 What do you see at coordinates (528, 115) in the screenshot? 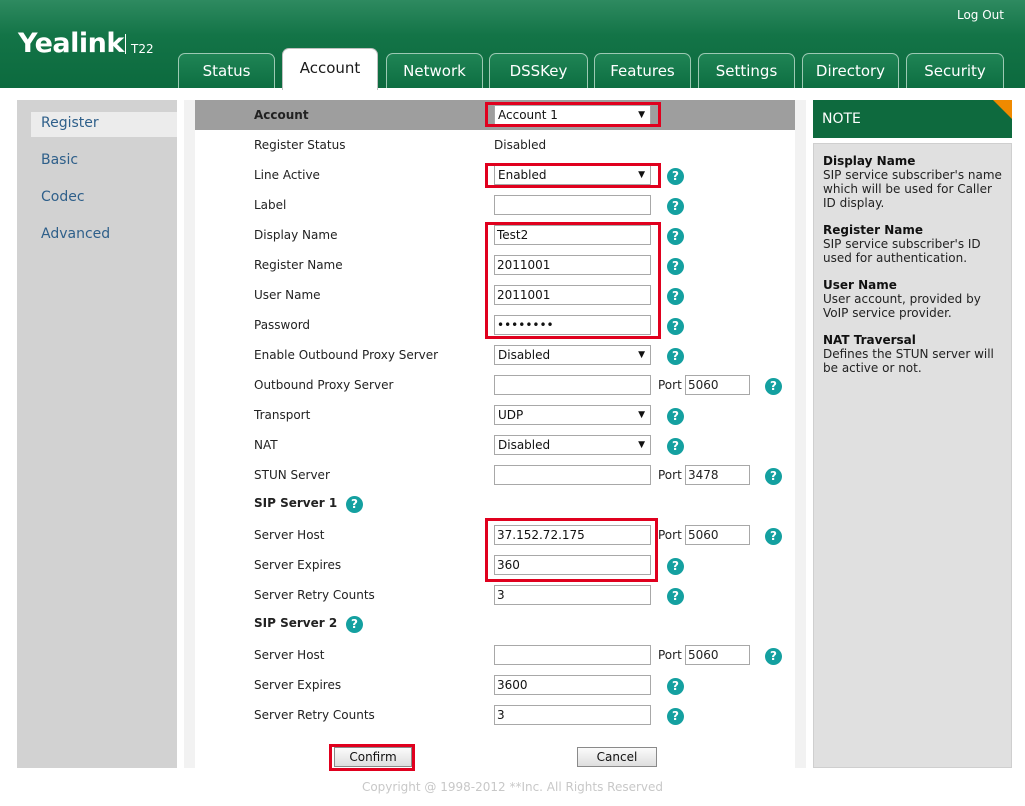
I see `account-select-value: Account 1` at bounding box center [528, 115].